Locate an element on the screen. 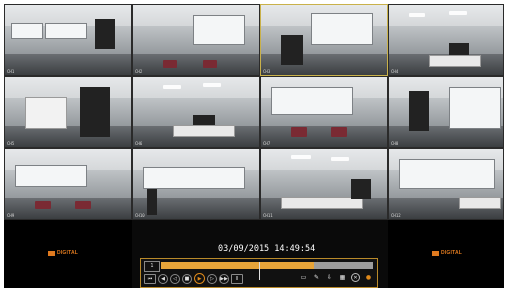  camera-label: CH5 is located at coordinates (11, 143).